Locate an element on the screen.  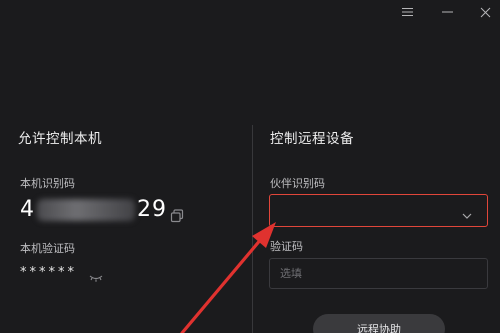
verification-code-input is located at coordinates (378, 273).